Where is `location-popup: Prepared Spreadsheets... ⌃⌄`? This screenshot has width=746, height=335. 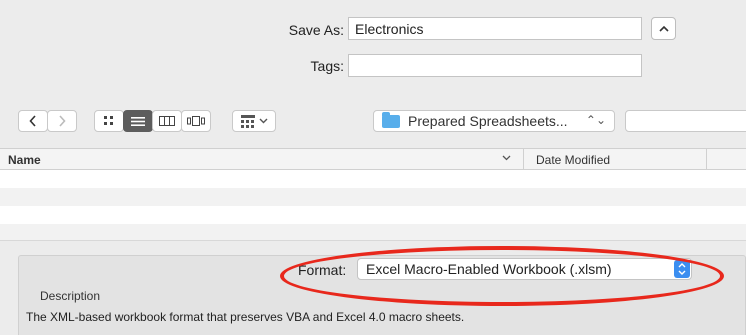 location-popup: Prepared Spreadsheets... ⌃⌄ is located at coordinates (494, 121).